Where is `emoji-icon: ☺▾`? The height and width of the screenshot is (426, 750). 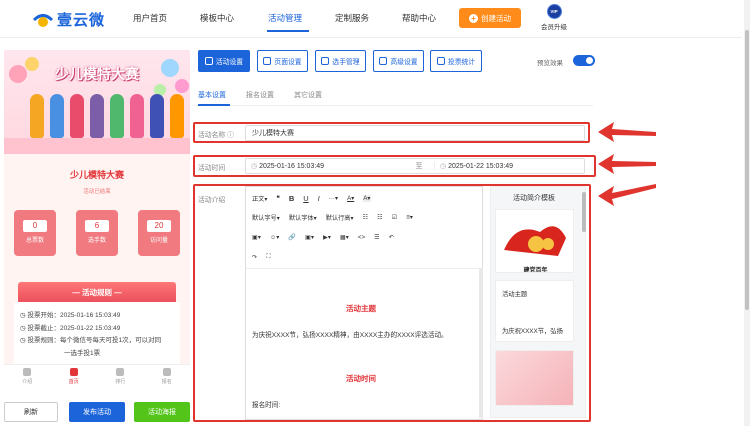
emoji-icon: ☺▾ is located at coordinates (274, 237).